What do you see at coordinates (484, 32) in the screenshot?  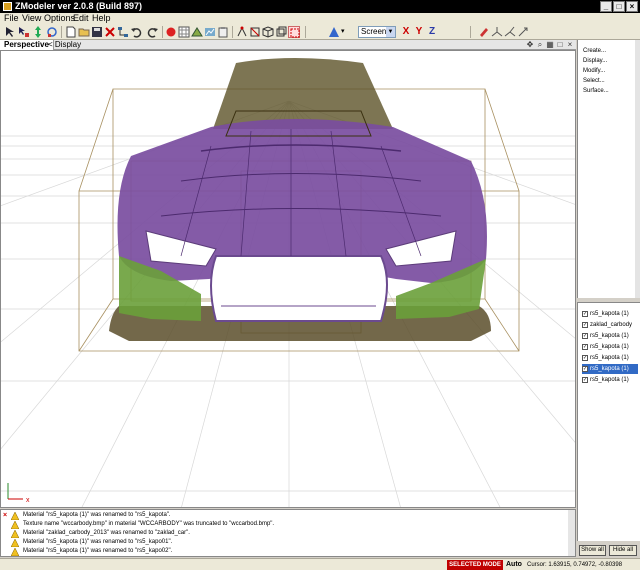 I see `paint-icon` at bounding box center [484, 32].